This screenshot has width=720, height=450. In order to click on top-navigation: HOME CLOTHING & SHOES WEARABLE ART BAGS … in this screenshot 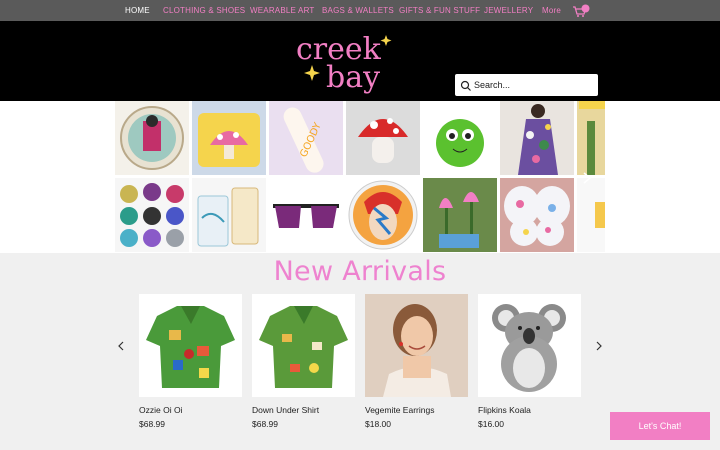, I will do `click(360, 10)`.